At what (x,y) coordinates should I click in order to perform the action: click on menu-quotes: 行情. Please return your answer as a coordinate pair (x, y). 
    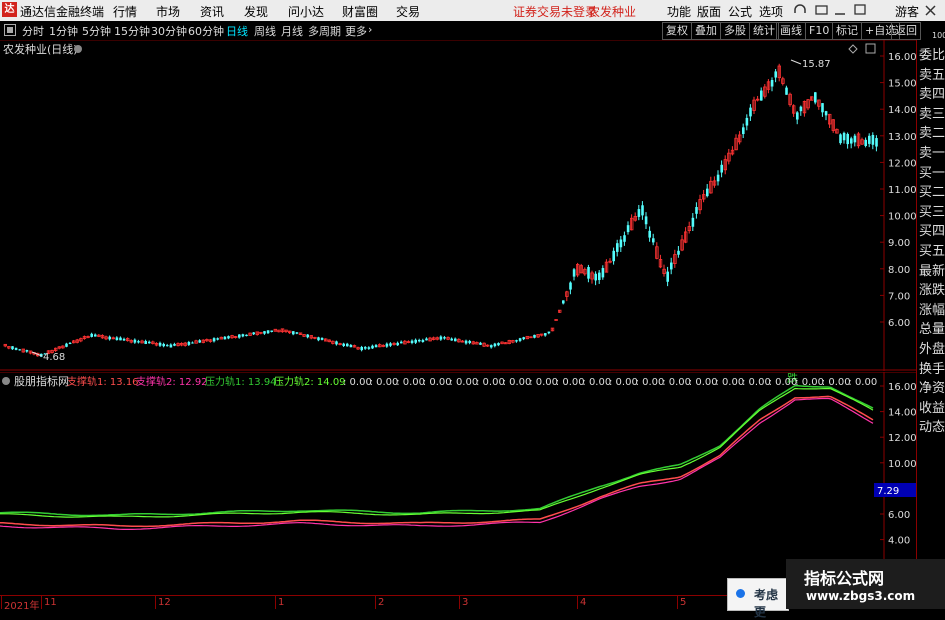
    Looking at the image, I should click on (125, 11).